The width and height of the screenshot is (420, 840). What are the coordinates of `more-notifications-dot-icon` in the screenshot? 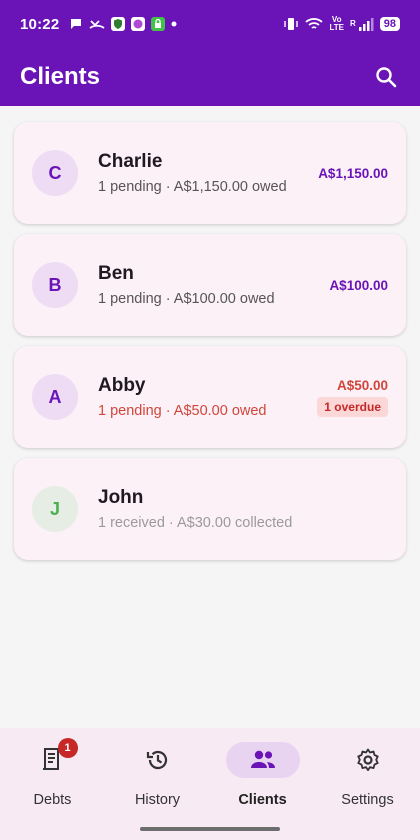 It's located at (174, 24).